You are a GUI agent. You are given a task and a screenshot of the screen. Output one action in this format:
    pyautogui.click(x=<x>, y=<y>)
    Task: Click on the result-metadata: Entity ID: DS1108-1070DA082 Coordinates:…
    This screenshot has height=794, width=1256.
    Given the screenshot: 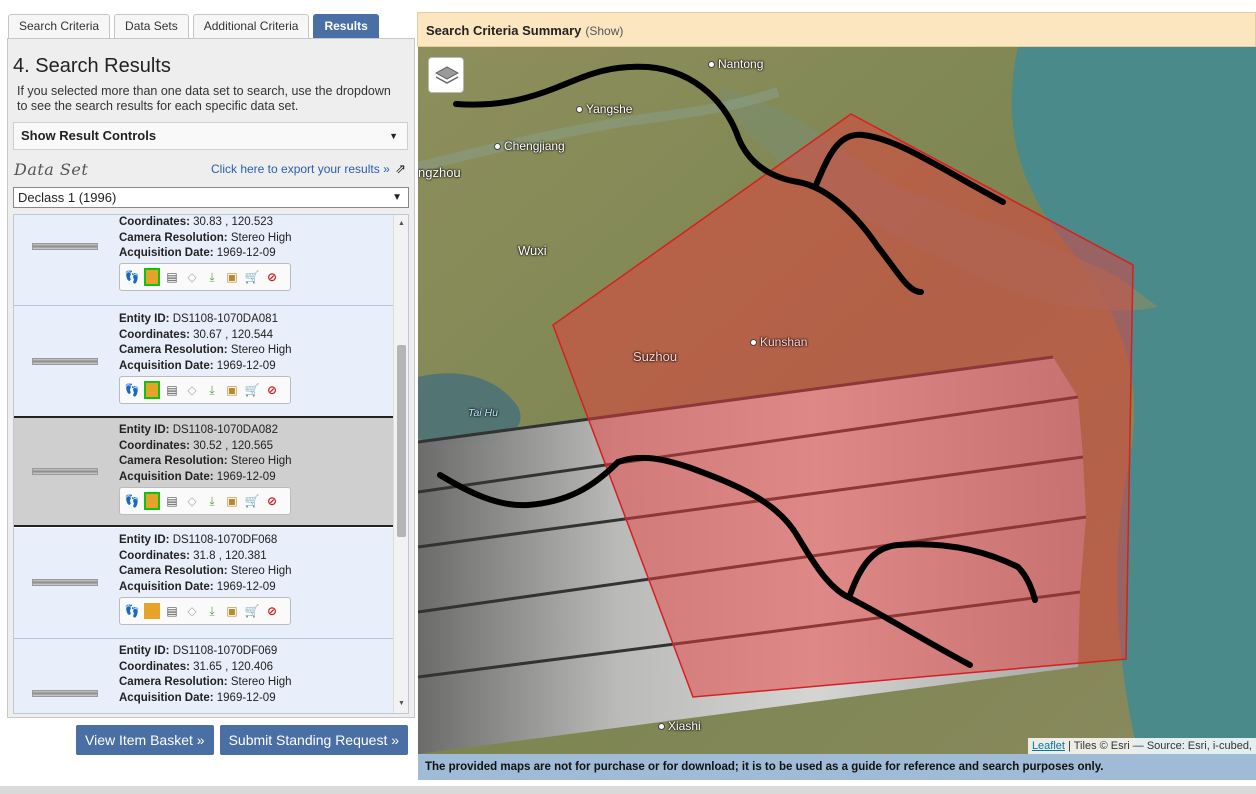 What is the action you would take?
    pyautogui.click(x=205, y=453)
    